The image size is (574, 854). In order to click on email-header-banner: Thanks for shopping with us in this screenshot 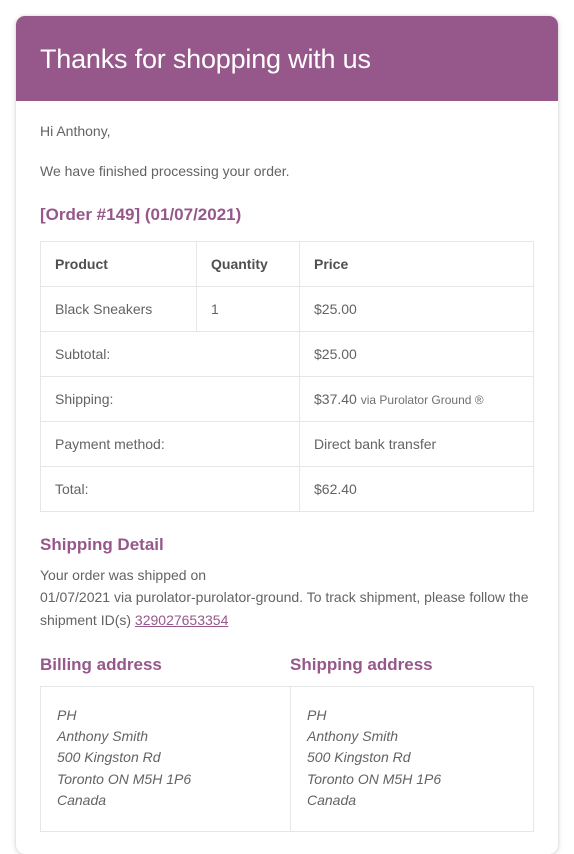, I will do `click(287, 59)`.